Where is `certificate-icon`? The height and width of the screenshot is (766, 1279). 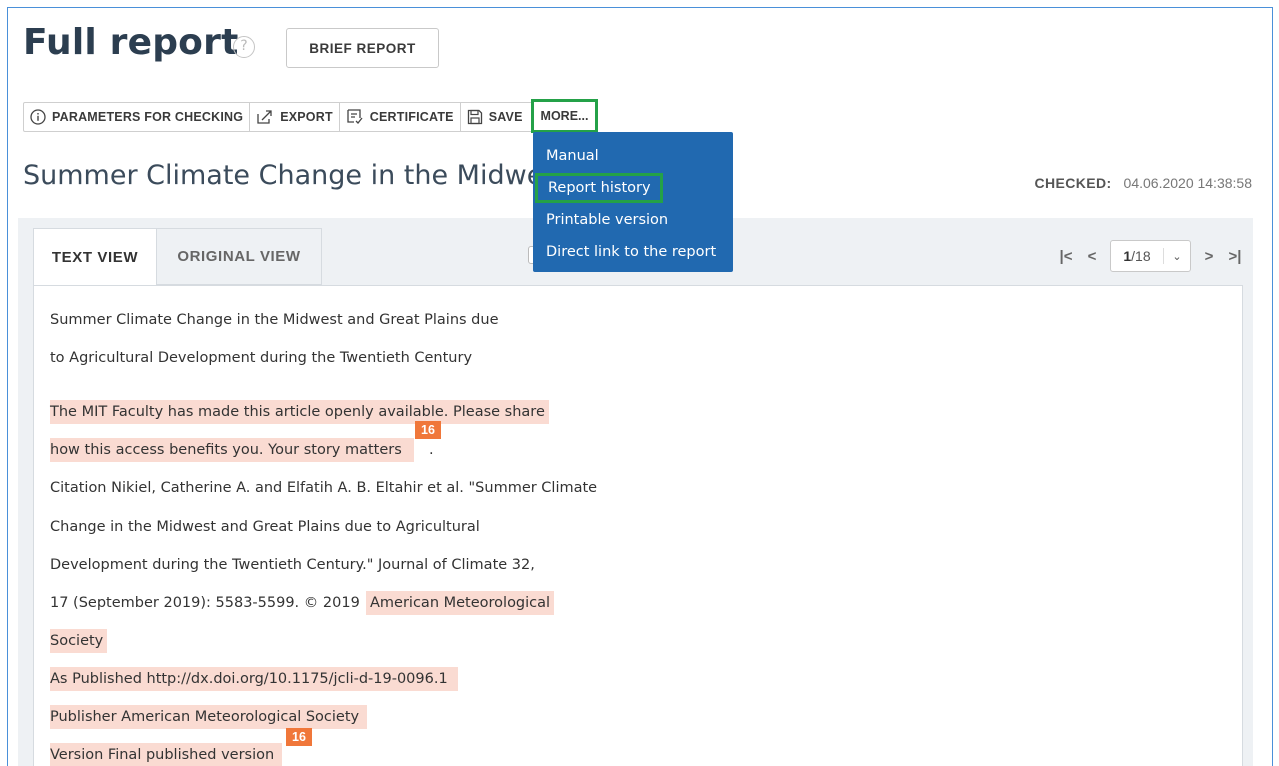
certificate-icon is located at coordinates (355, 117).